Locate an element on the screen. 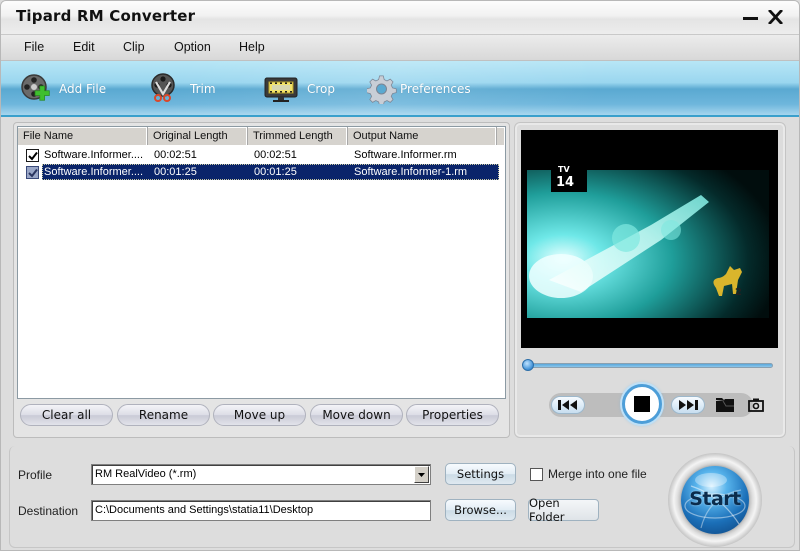 The height and width of the screenshot is (551, 800). open-folder-icon is located at coordinates (725, 405).